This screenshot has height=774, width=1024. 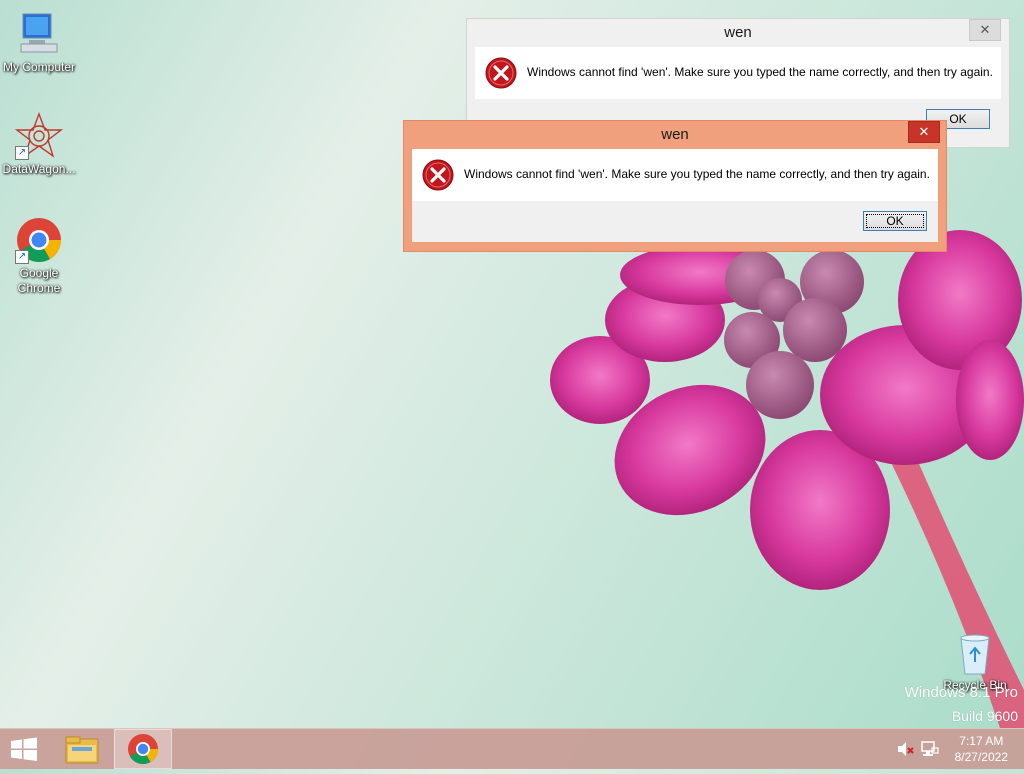 I want to click on os-watermark-edition: Windows 8.1 Pro, so click(x=961, y=692).